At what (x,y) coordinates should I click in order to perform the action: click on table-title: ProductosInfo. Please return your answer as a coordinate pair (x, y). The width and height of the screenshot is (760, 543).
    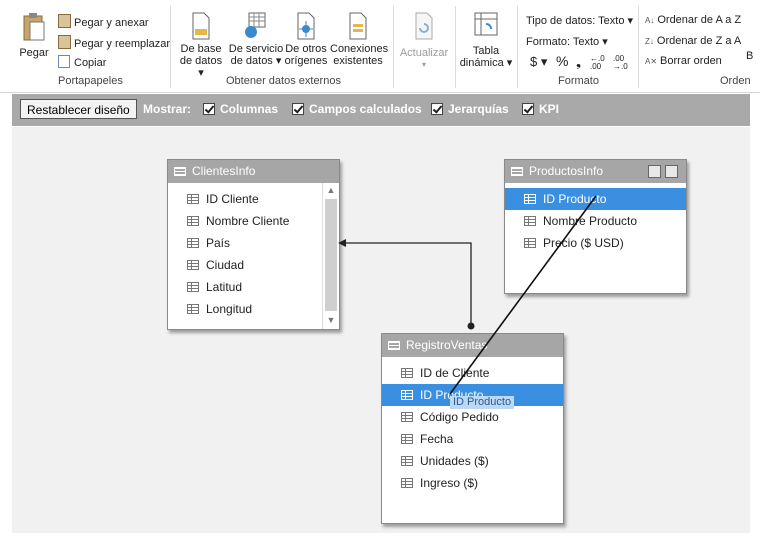
    Looking at the image, I should click on (566, 171).